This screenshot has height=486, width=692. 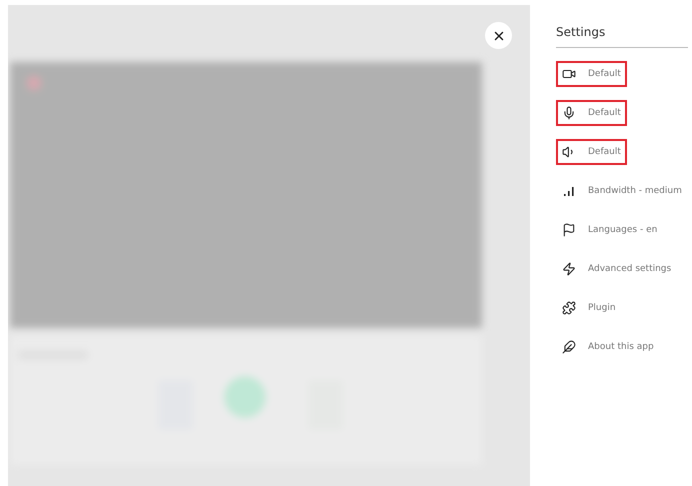 What do you see at coordinates (617, 269) in the screenshot?
I see `settings-item: Advanced settings` at bounding box center [617, 269].